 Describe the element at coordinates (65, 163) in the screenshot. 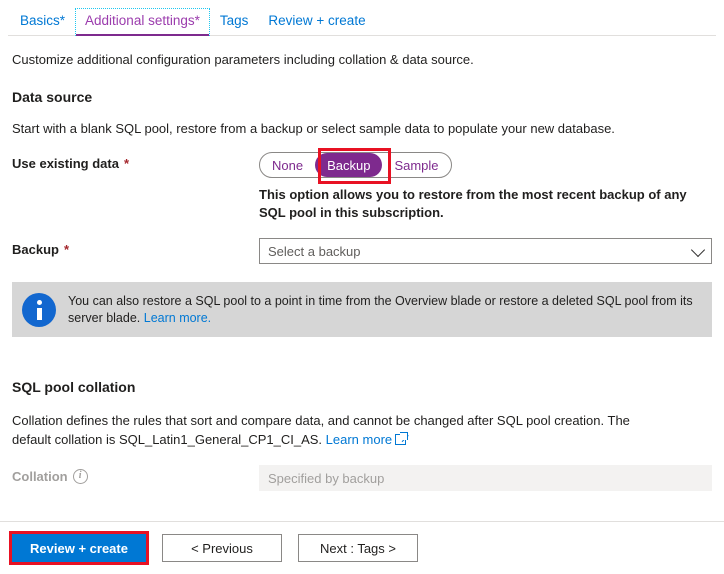

I see `label-use-existing-data-text: Use existing data` at that location.